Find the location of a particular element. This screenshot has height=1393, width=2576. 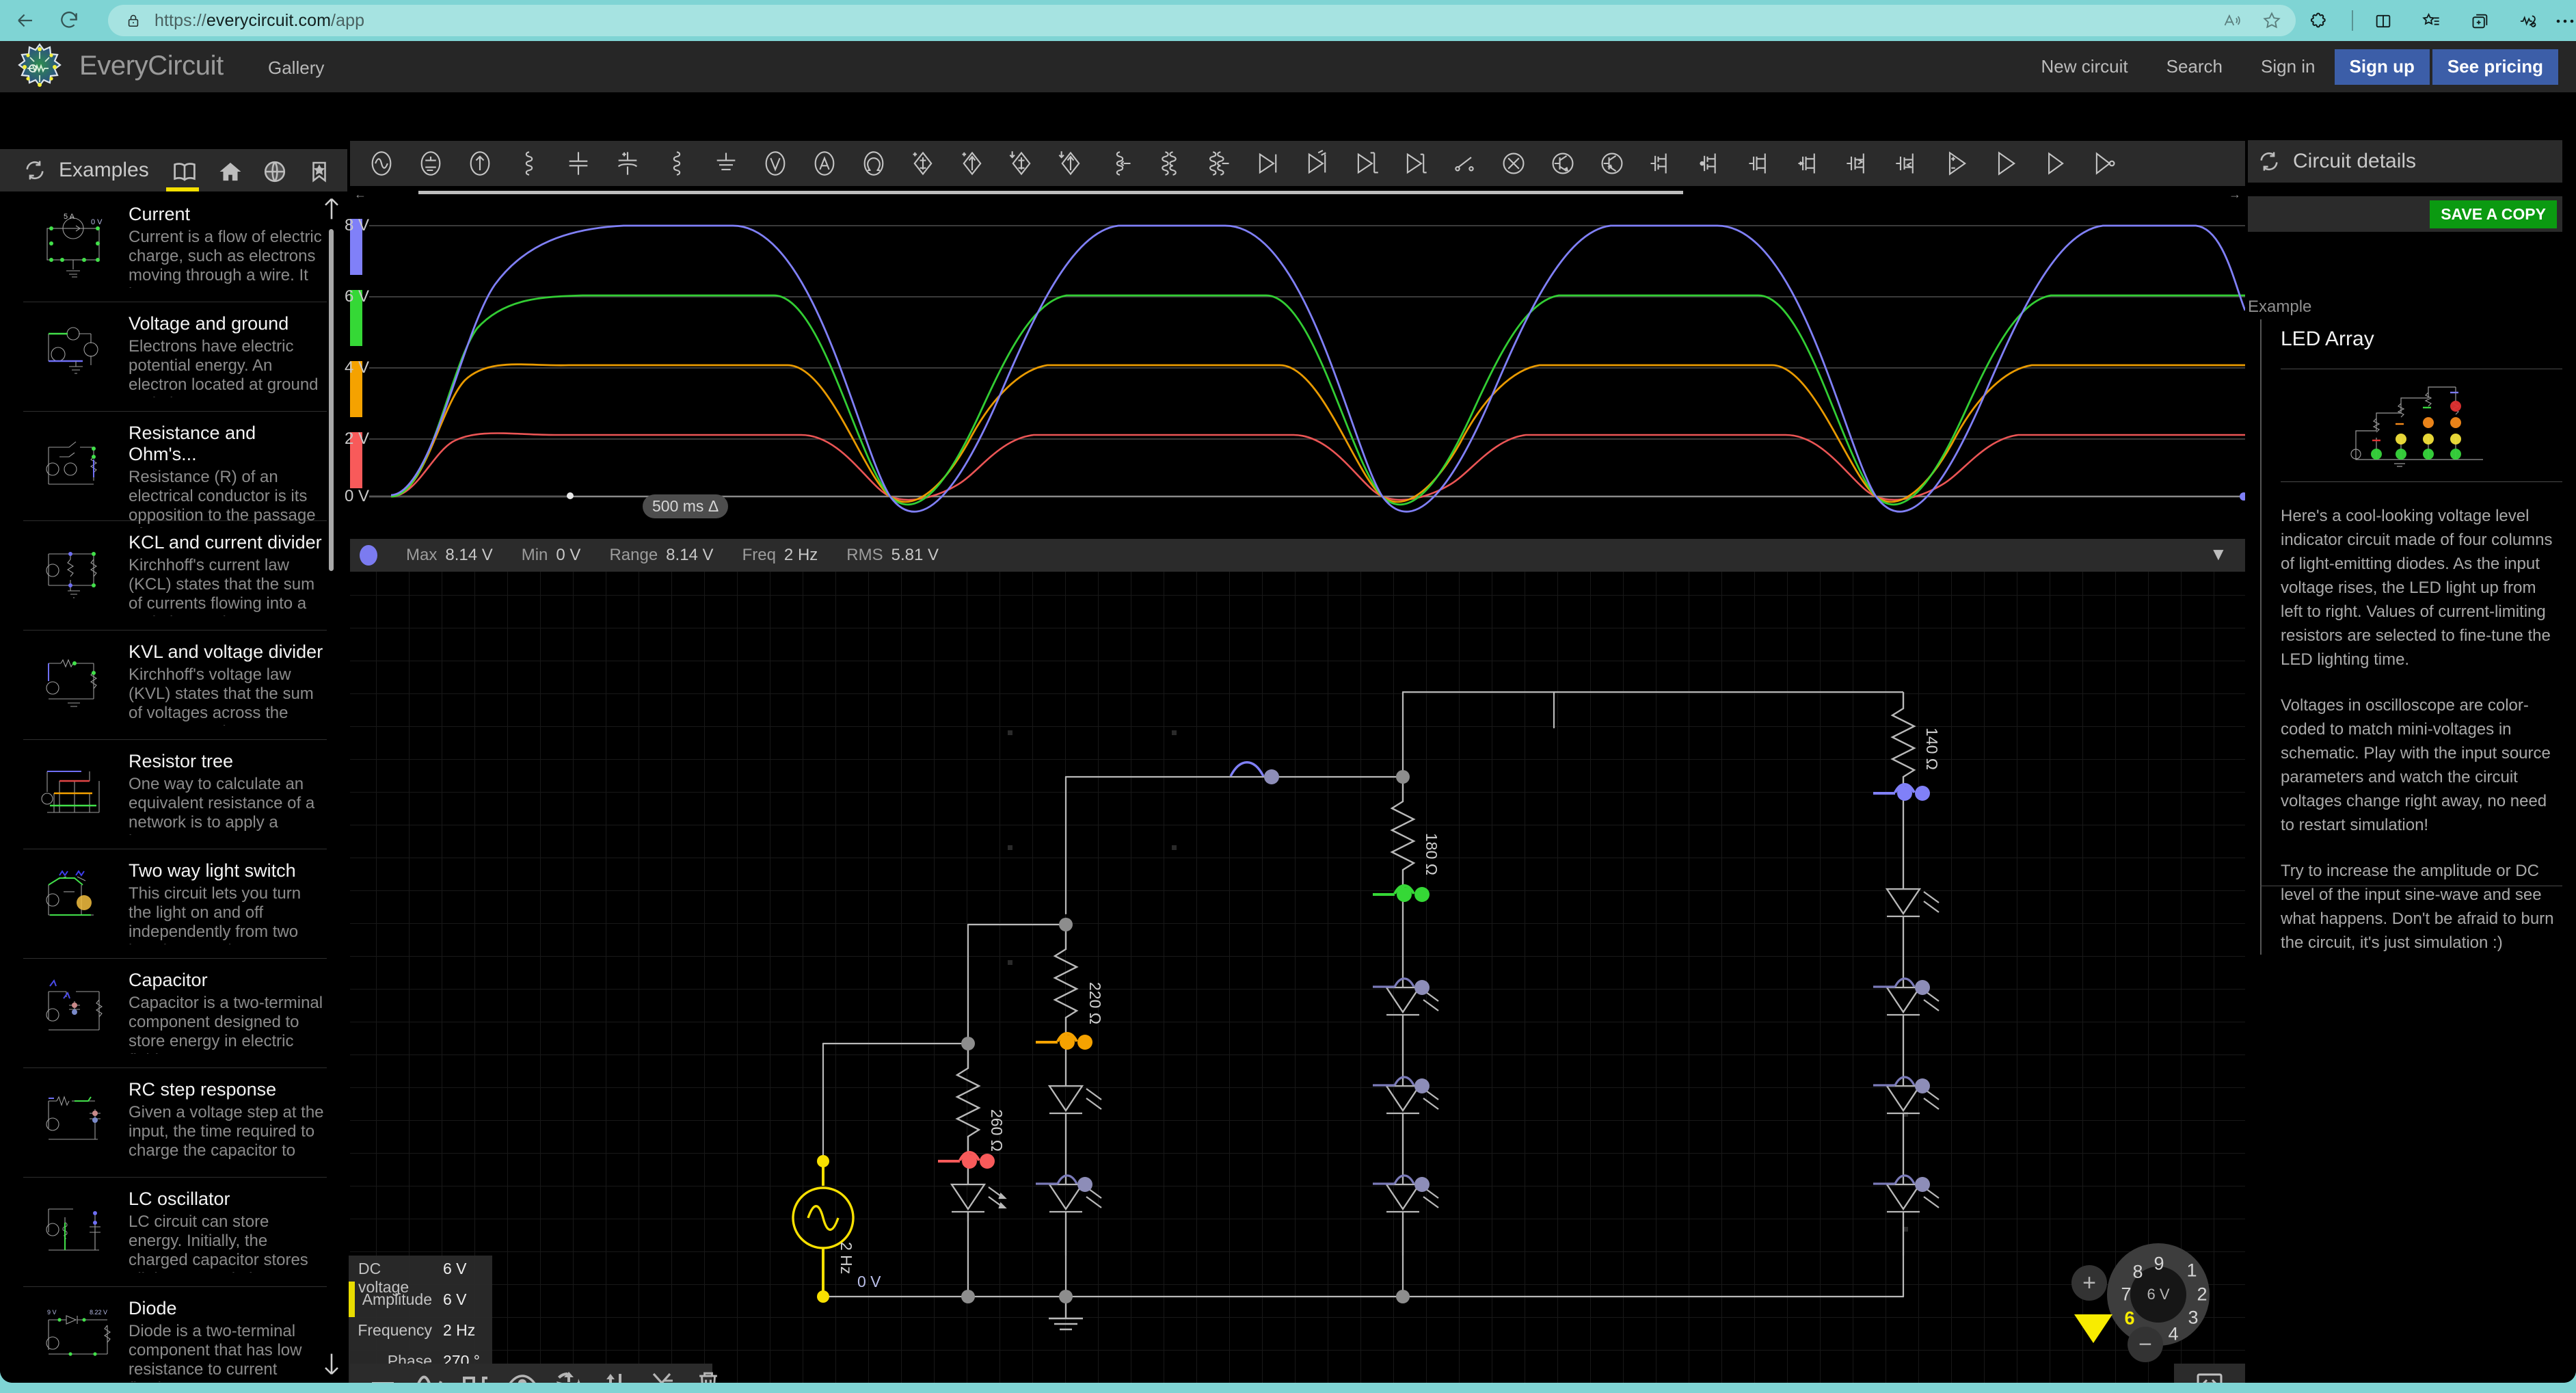

arrow-left-icon: ← is located at coordinates (360, 194).